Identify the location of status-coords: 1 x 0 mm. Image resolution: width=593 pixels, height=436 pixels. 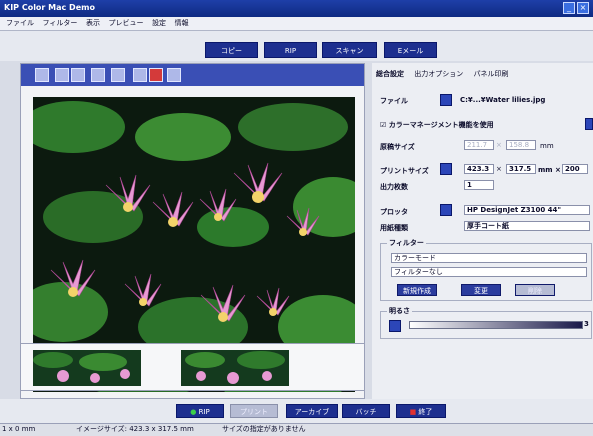
(19, 429).